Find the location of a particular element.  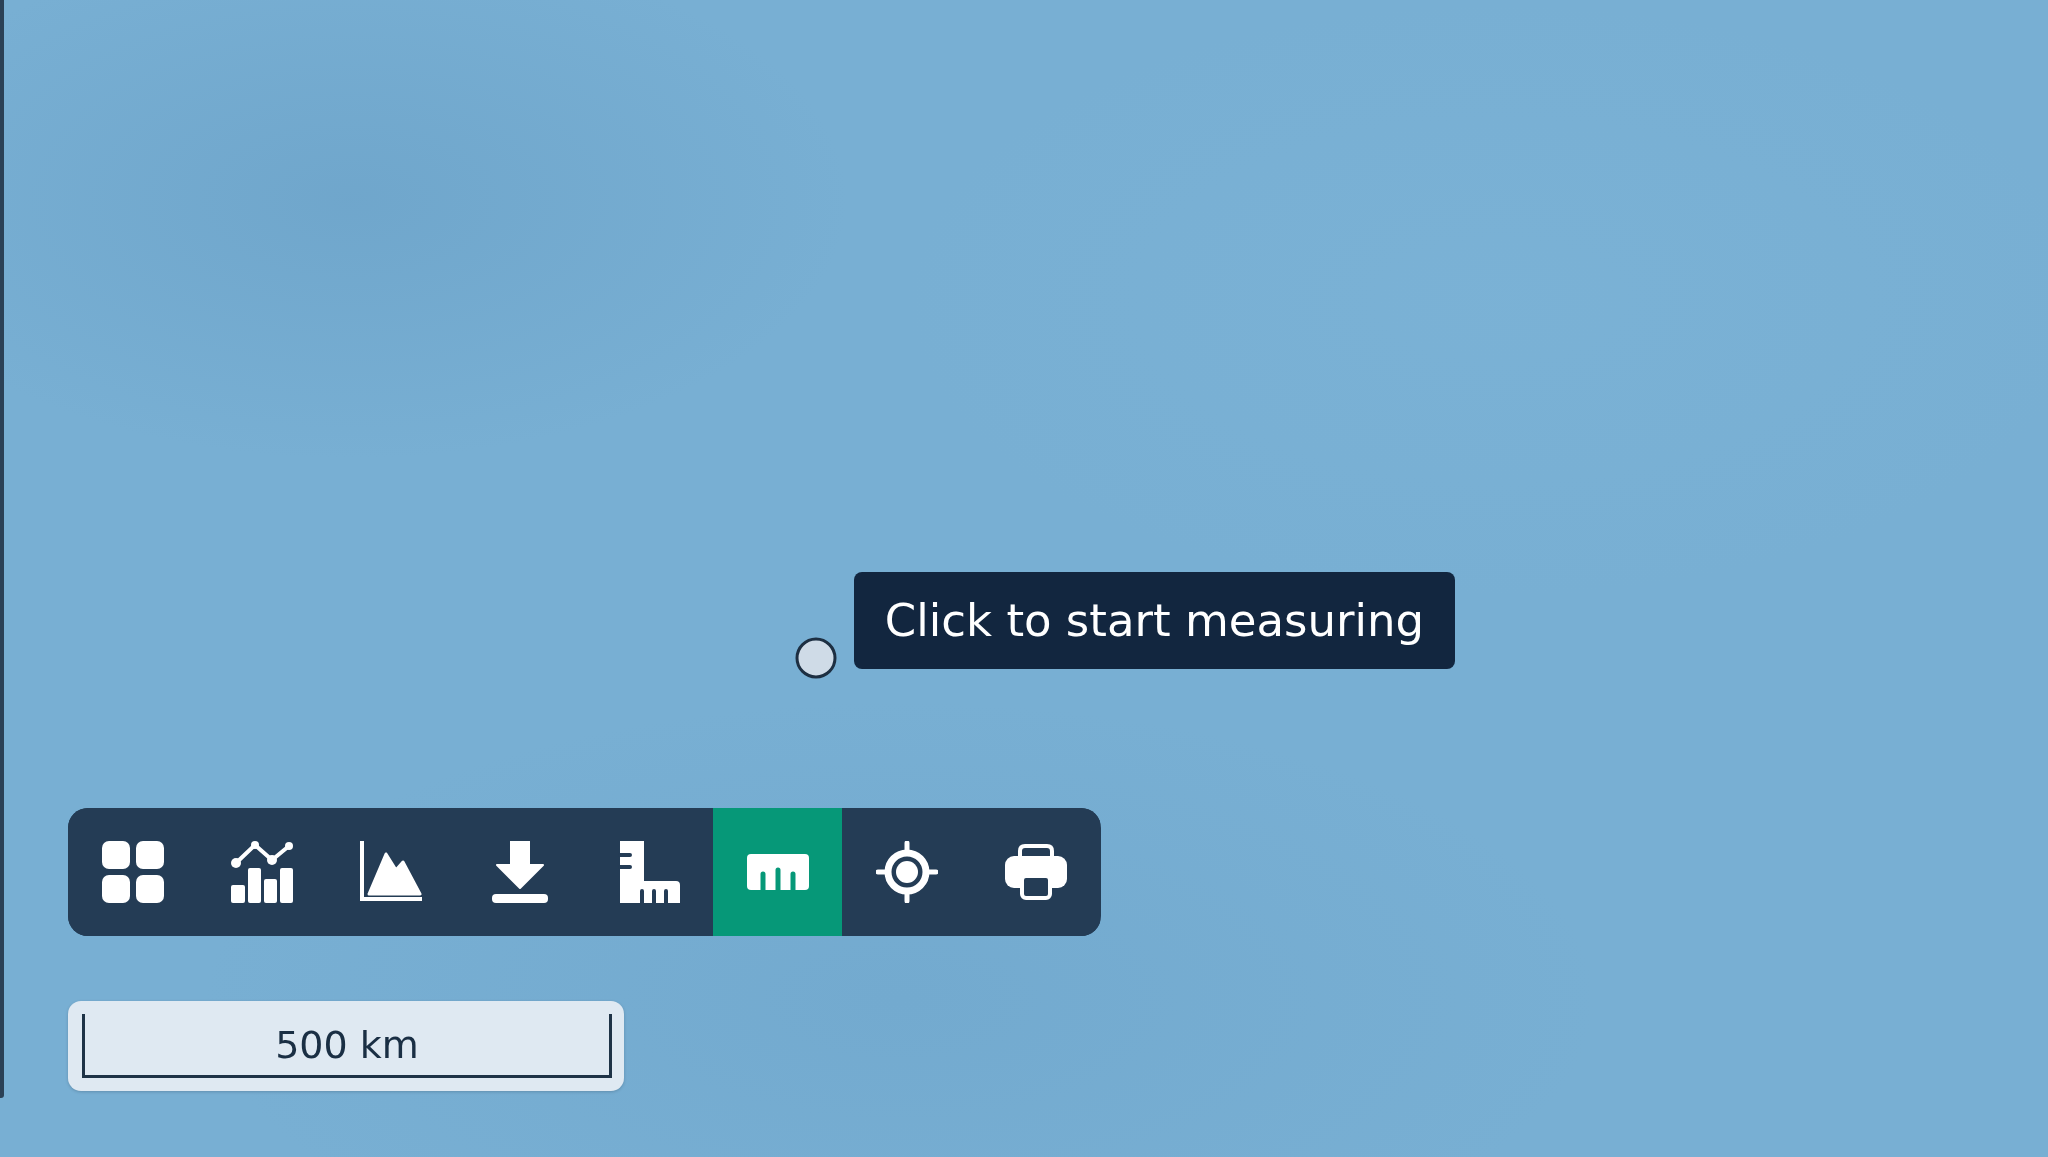

ruler-icon is located at coordinates (777, 872).